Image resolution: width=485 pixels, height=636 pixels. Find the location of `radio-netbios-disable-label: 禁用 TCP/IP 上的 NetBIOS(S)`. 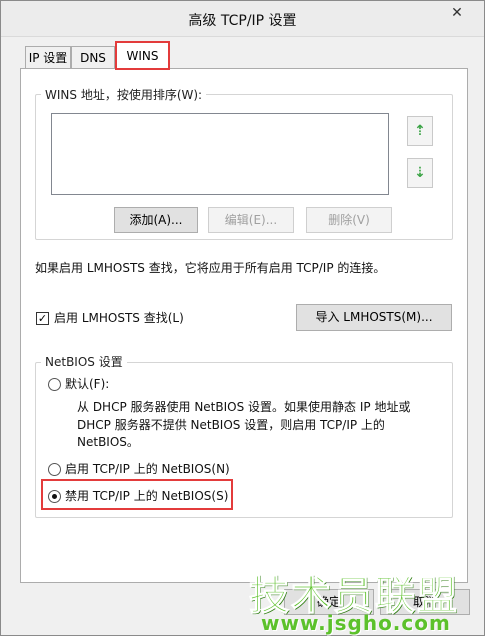

radio-netbios-disable-label: 禁用 TCP/IP 上的 NetBIOS(S) is located at coordinates (146, 496).